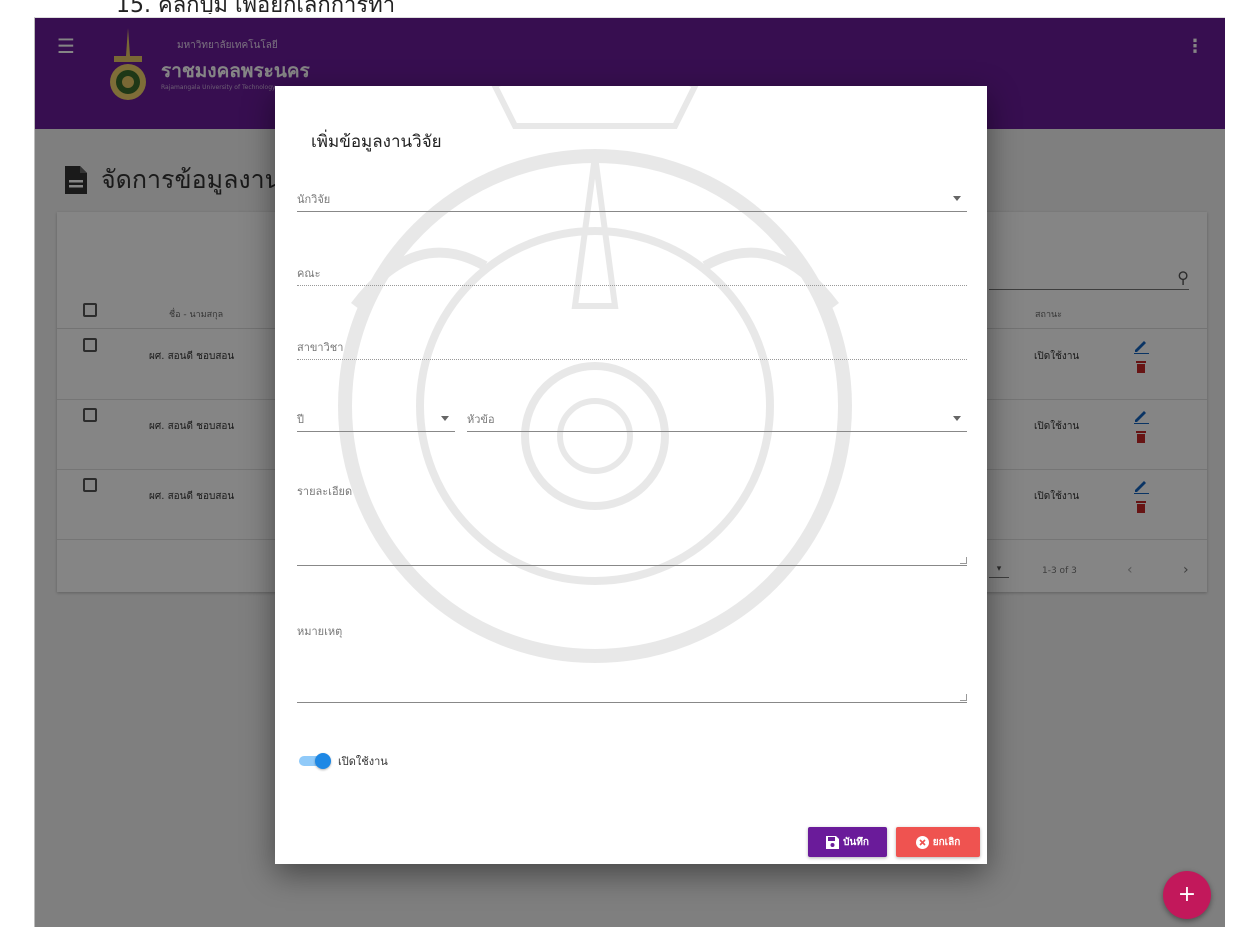 The height and width of the screenshot is (927, 1241). I want to click on topic-label: หัวข้อ, so click(481, 419).